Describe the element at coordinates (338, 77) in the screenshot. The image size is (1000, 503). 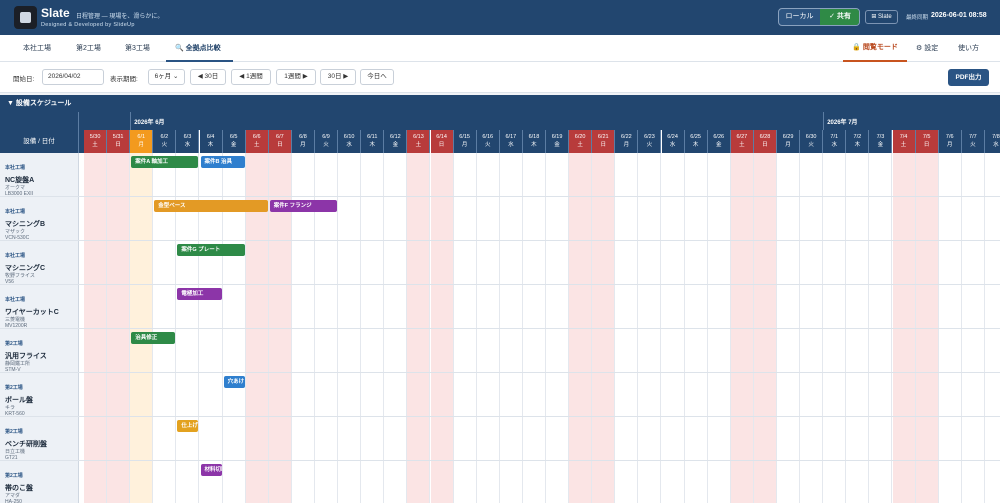
I see `forward-30-days-button: 30日 ▶` at that location.